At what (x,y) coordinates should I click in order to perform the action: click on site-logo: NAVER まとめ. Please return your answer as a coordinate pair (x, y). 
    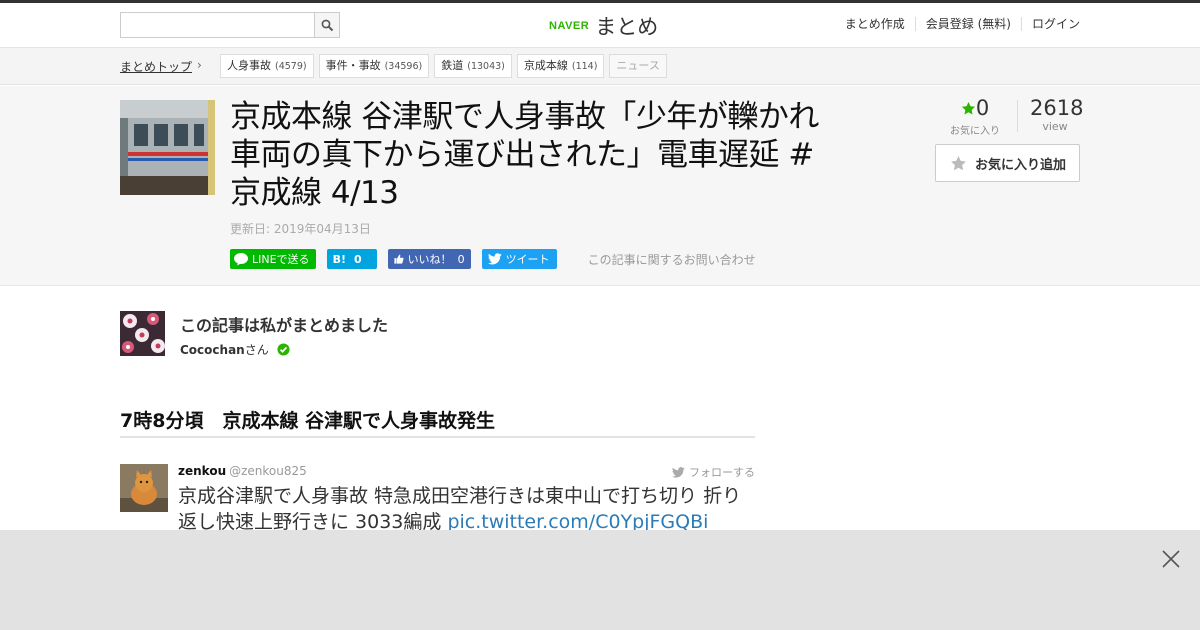
    Looking at the image, I should click on (603, 26).